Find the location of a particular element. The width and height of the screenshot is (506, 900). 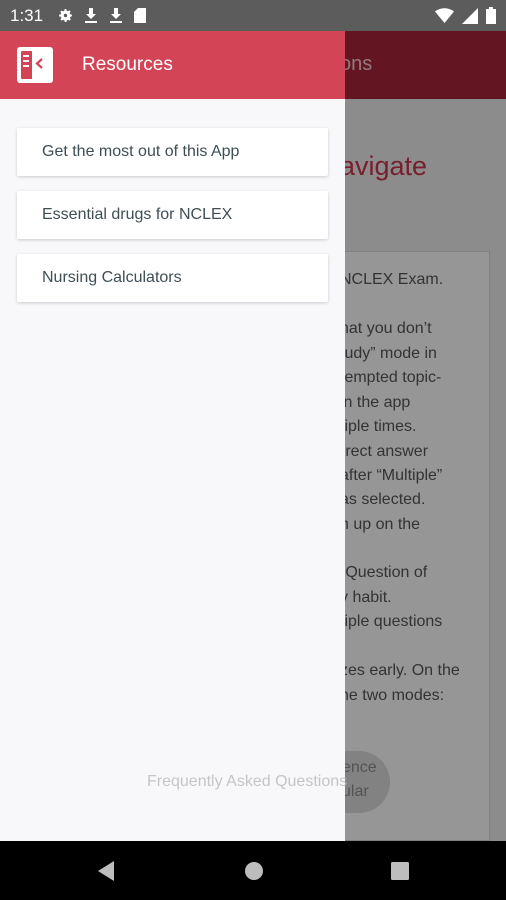

signal-icon is located at coordinates (470, 15).